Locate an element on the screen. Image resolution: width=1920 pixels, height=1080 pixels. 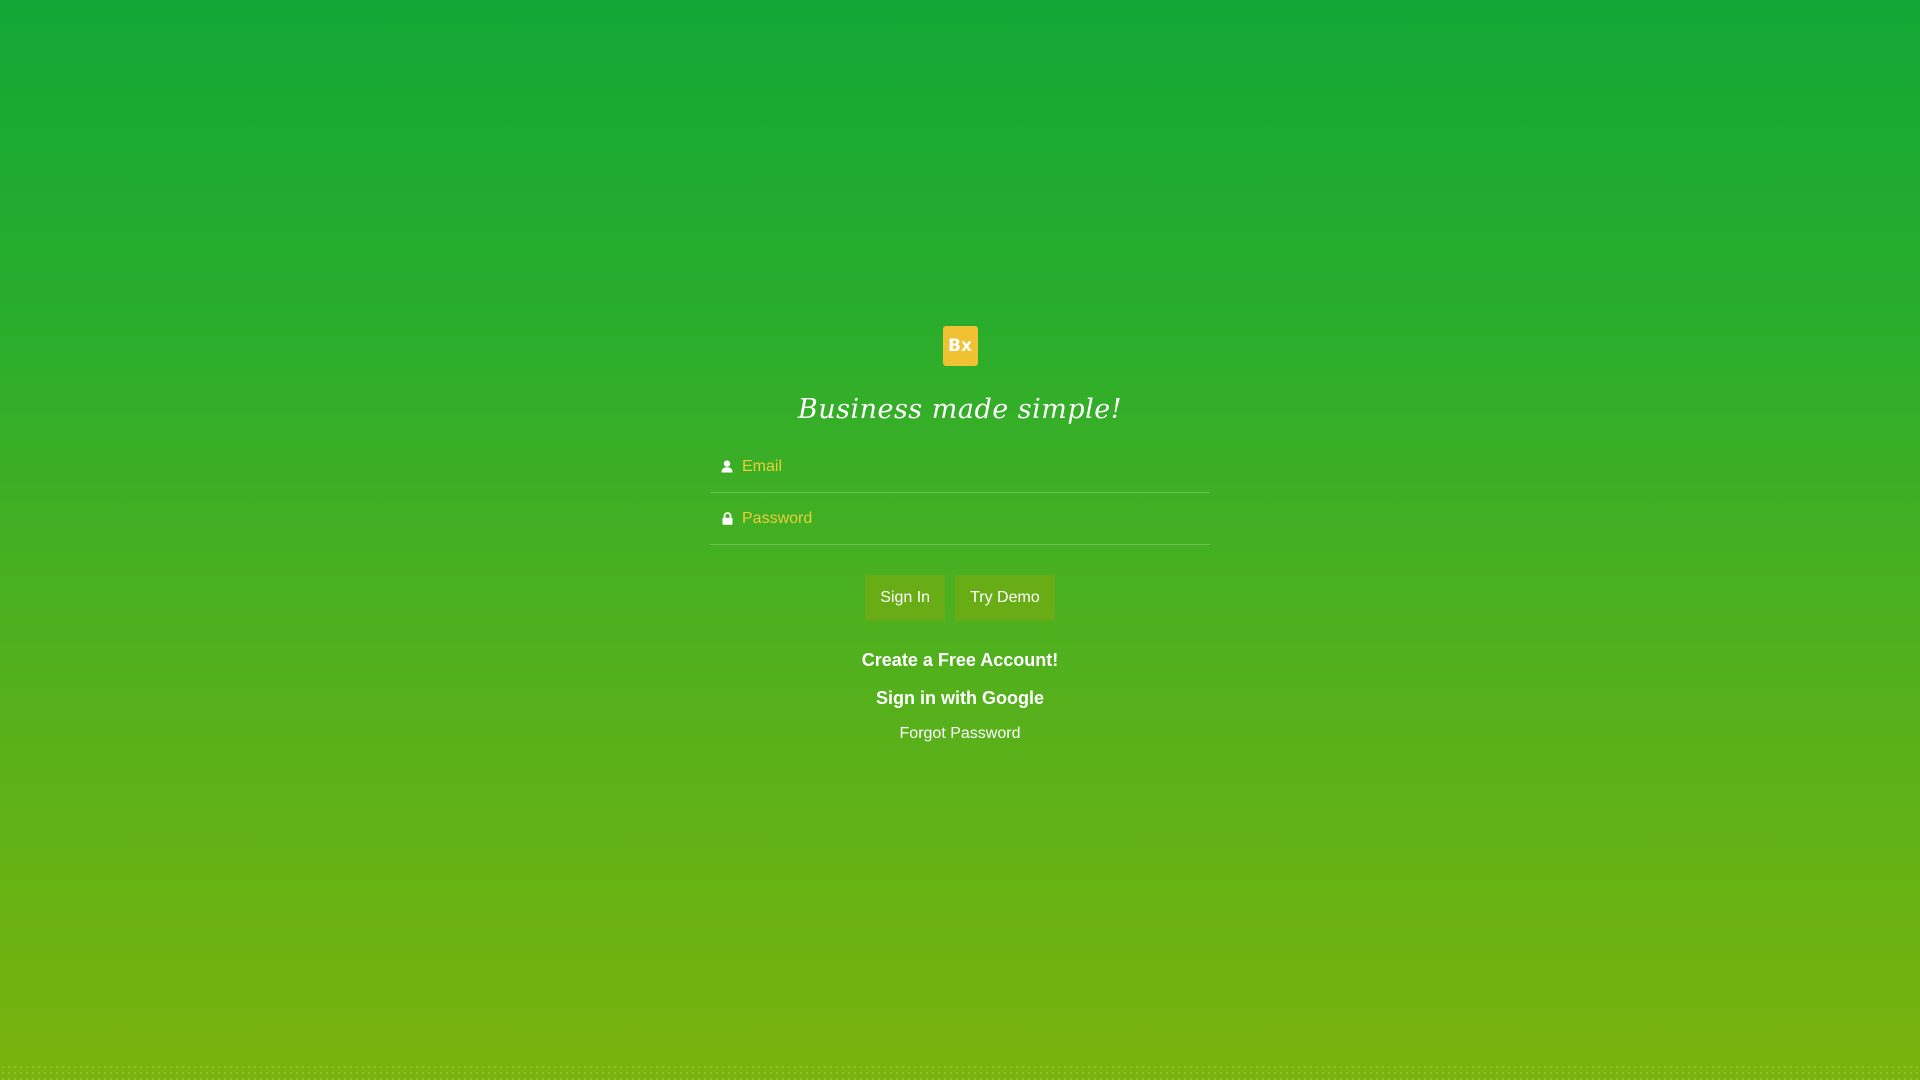
tagline: Business made simple! is located at coordinates (960, 409).